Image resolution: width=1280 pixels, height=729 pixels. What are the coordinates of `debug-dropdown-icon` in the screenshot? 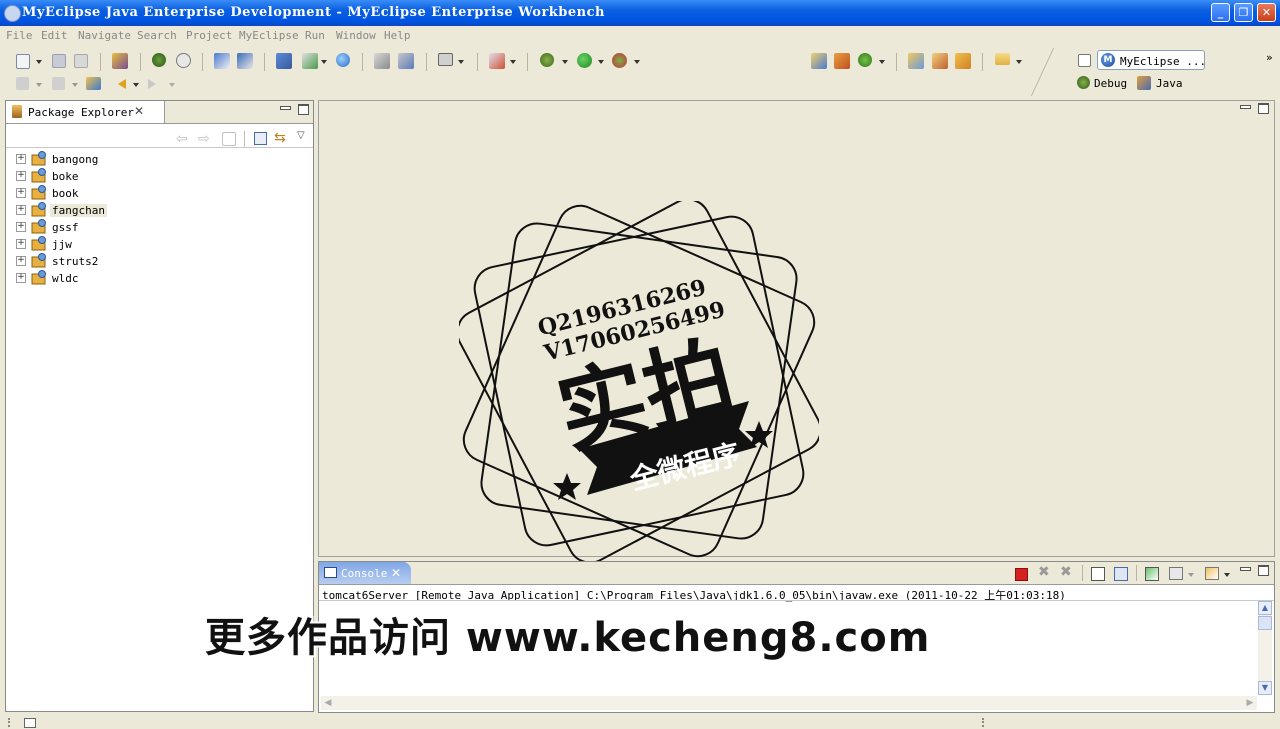 It's located at (565, 62).